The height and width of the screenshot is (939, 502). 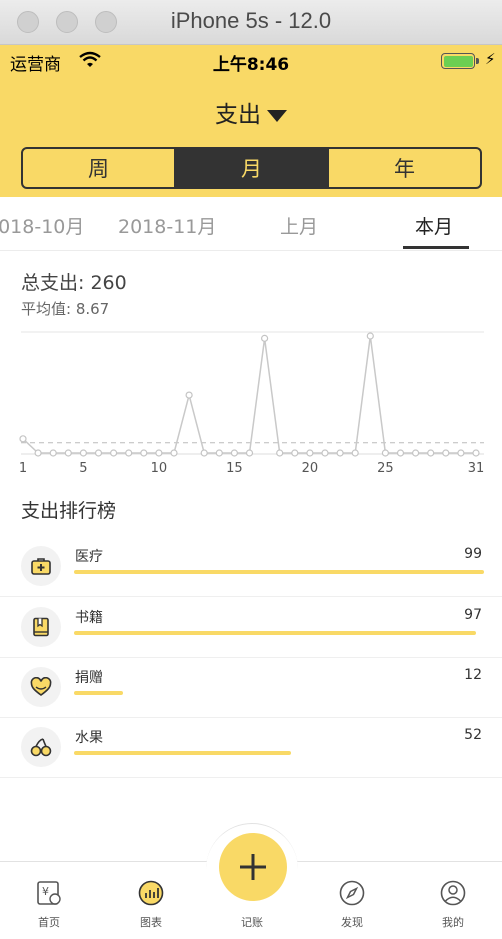 I want to click on status-bar: 运营商 上午8:46 ⚡, so click(x=251, y=60).